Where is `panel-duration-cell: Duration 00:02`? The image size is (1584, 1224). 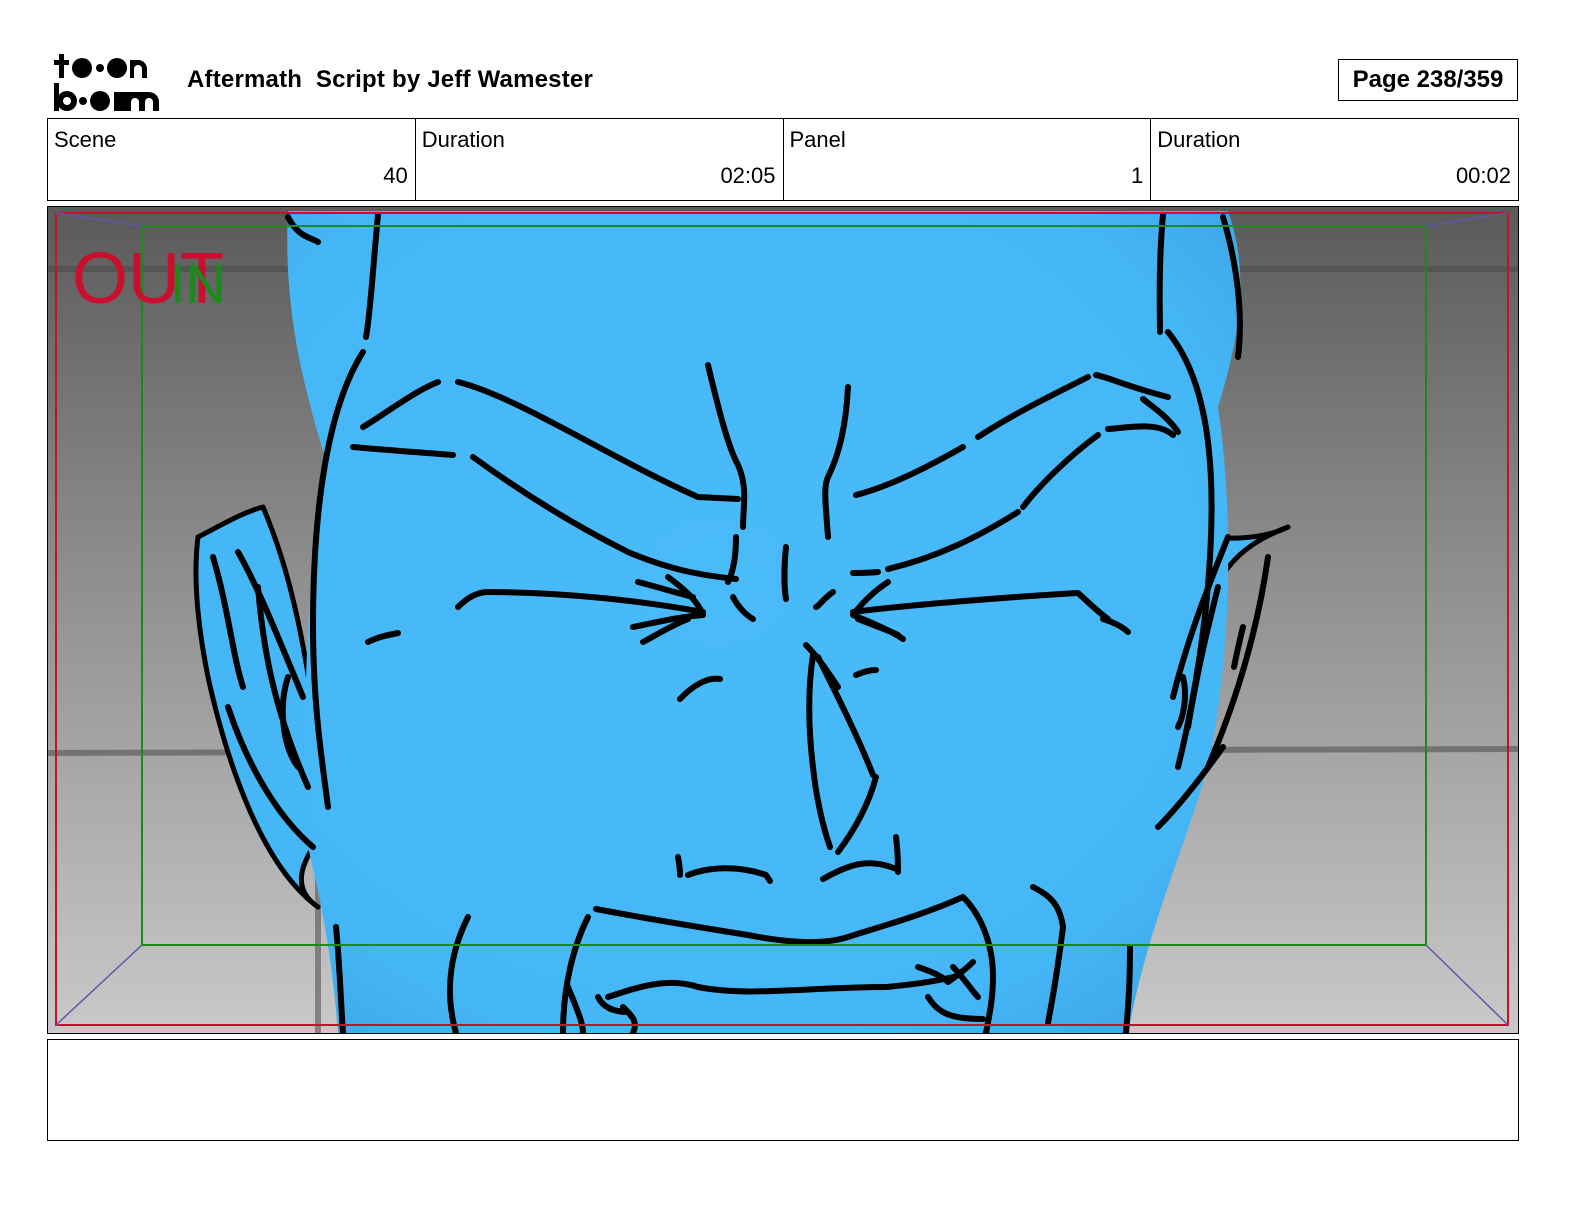
panel-duration-cell: Duration 00:02 is located at coordinates (1334, 159).